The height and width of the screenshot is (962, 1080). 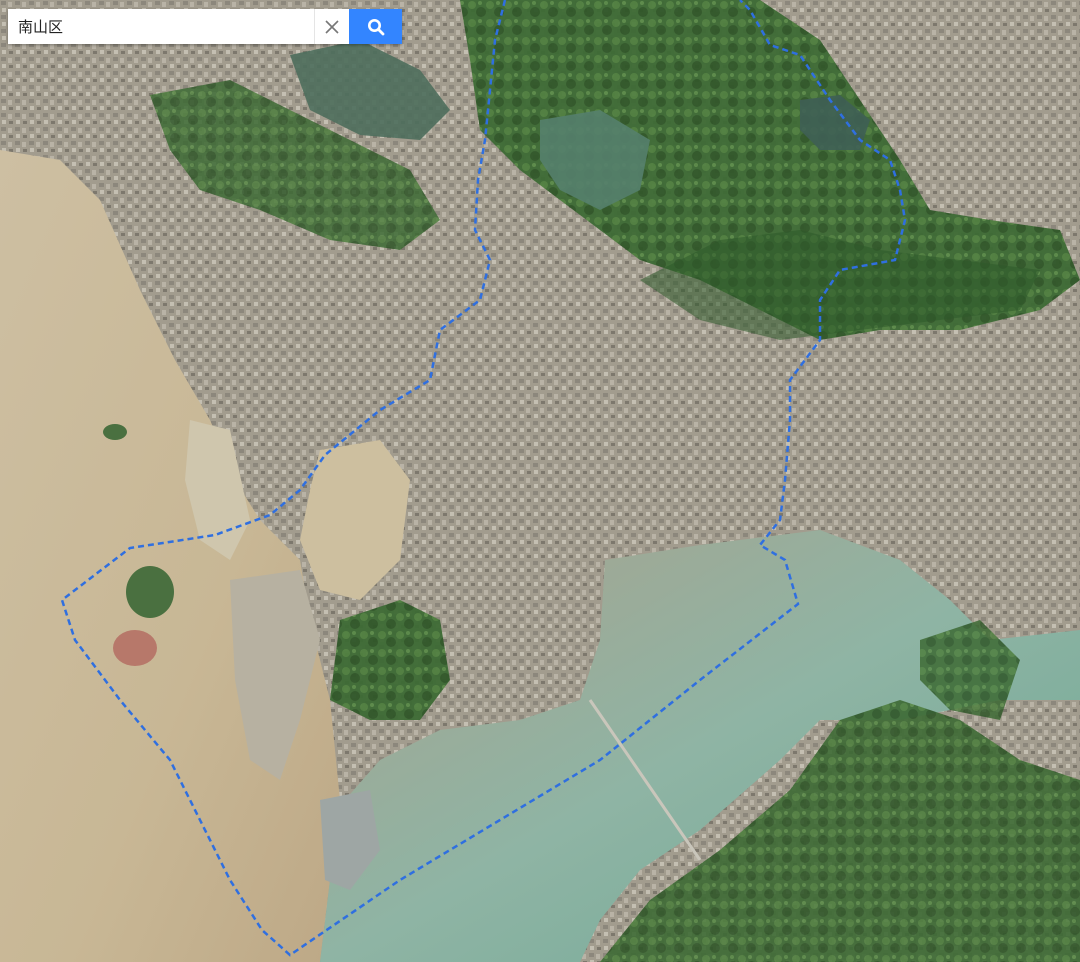 I want to click on search-bar, so click(x=205, y=26).